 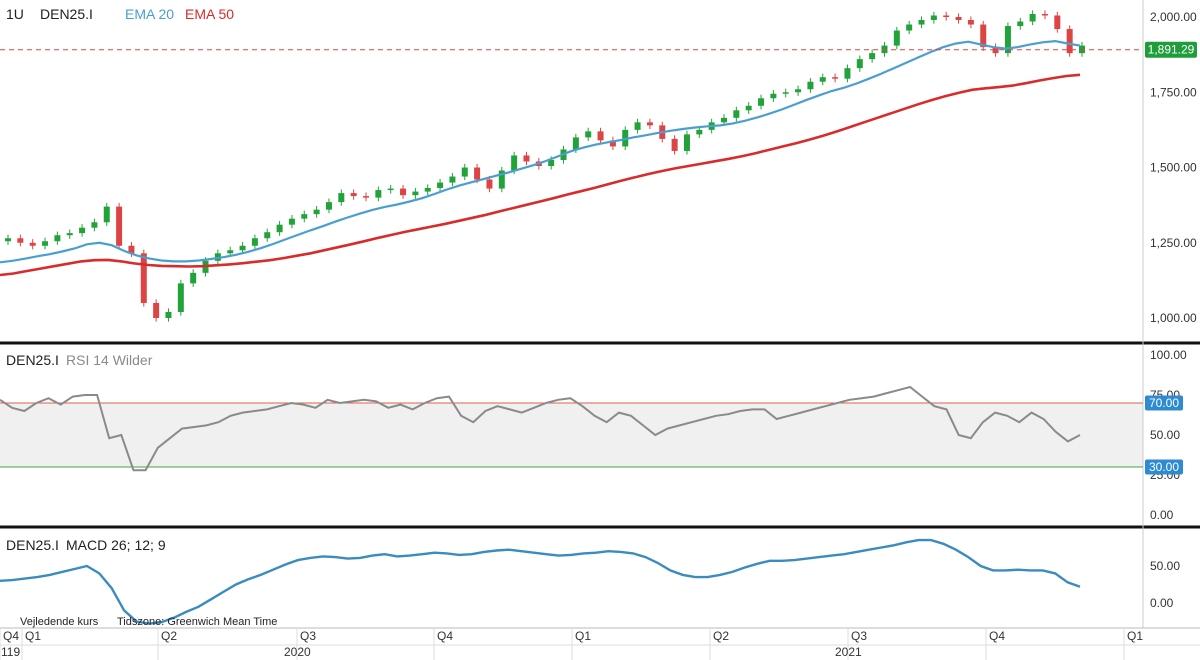 What do you see at coordinates (109, 360) in the screenshot?
I see `rsi-indicator-label: RSI 14 Wilder` at bounding box center [109, 360].